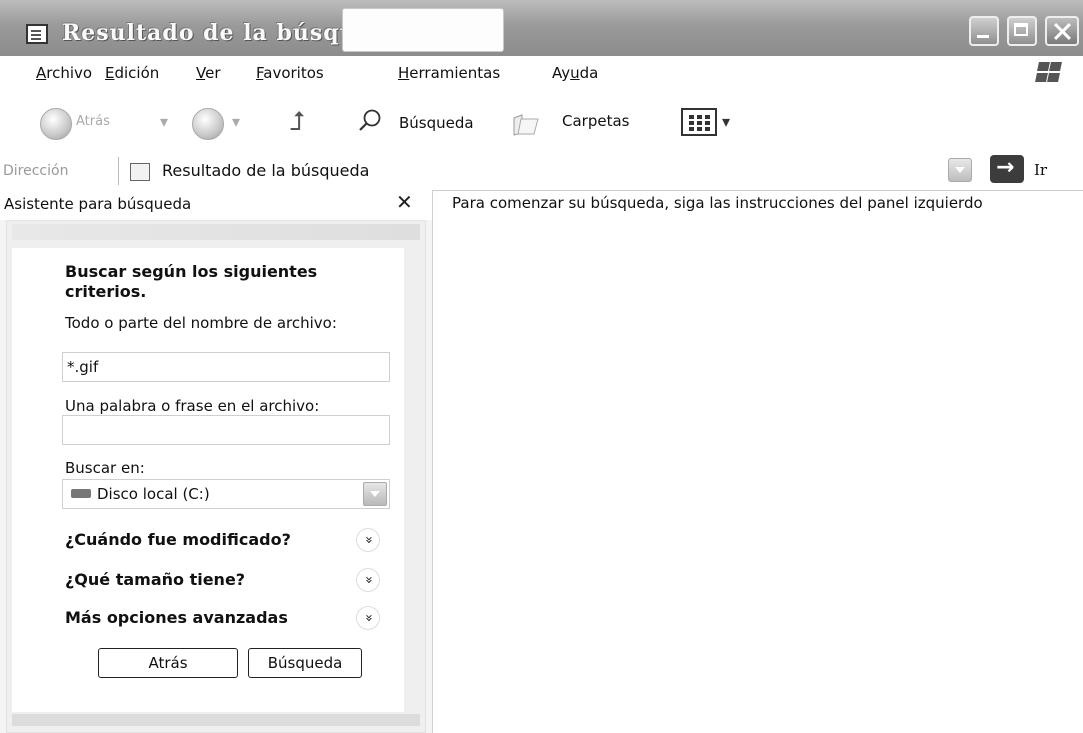 The image size is (1083, 733). Describe the element at coordinates (216, 720) in the screenshot. I see `panel-footer-divider` at that location.